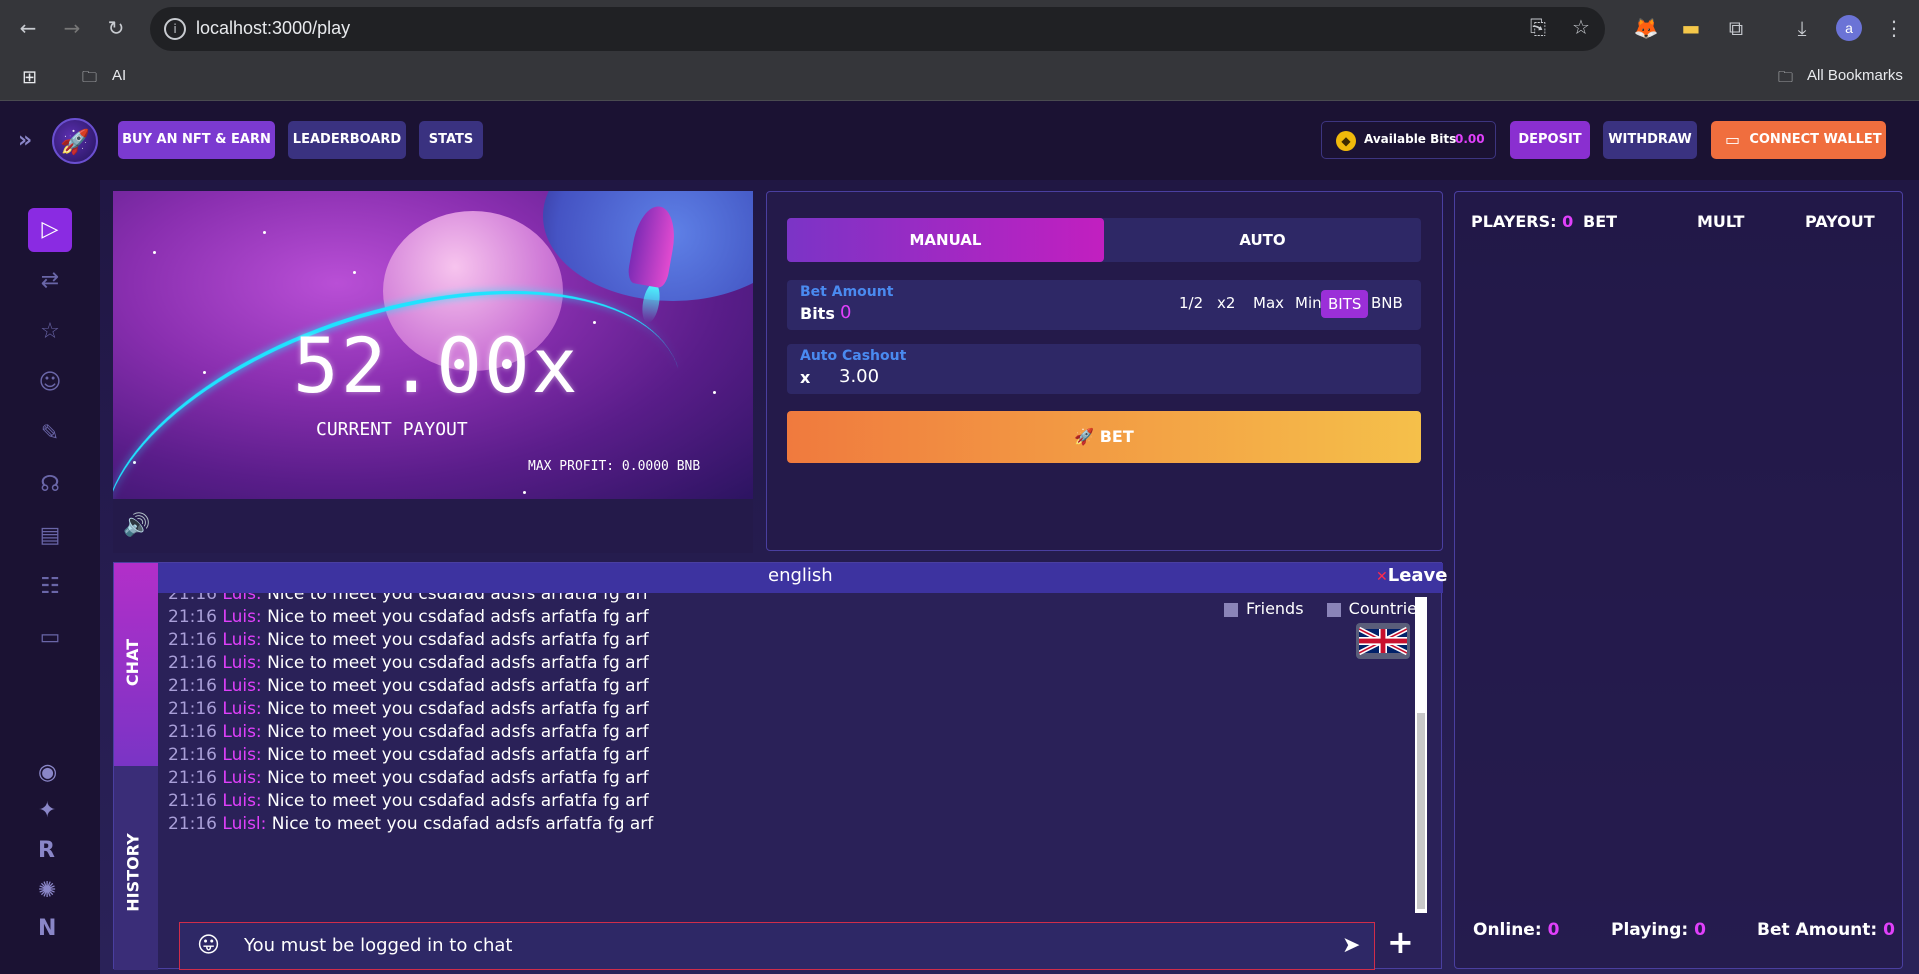 This screenshot has height=974, width=1919. Describe the element at coordinates (47, 810) in the screenshot. I see `twitter-icon: ✦` at that location.